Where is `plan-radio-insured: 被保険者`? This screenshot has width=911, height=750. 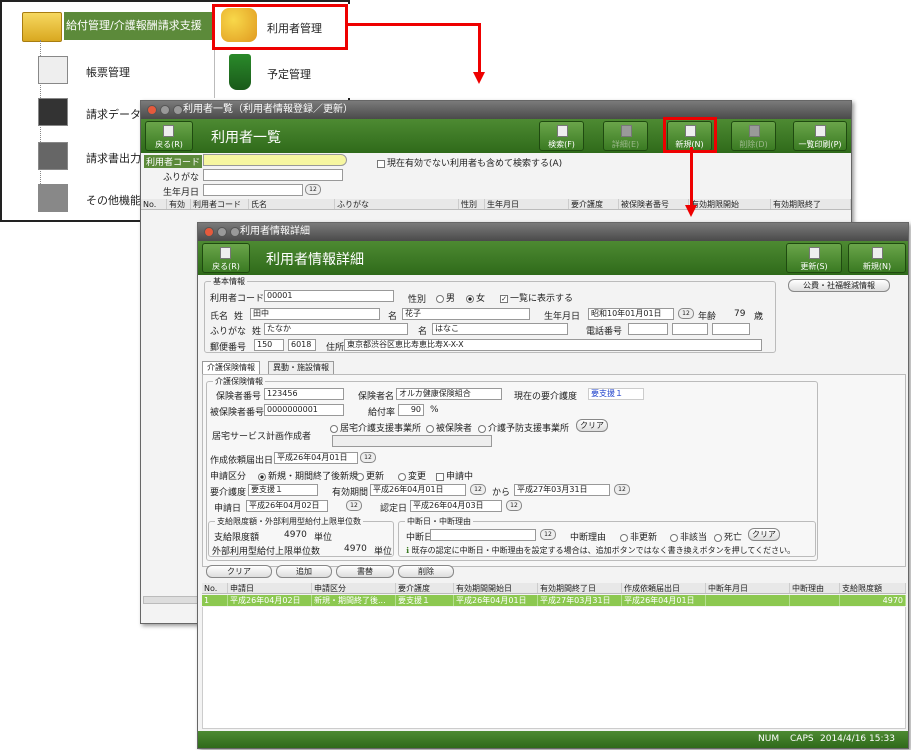 plan-radio-insured: 被保険者 is located at coordinates (449, 427).